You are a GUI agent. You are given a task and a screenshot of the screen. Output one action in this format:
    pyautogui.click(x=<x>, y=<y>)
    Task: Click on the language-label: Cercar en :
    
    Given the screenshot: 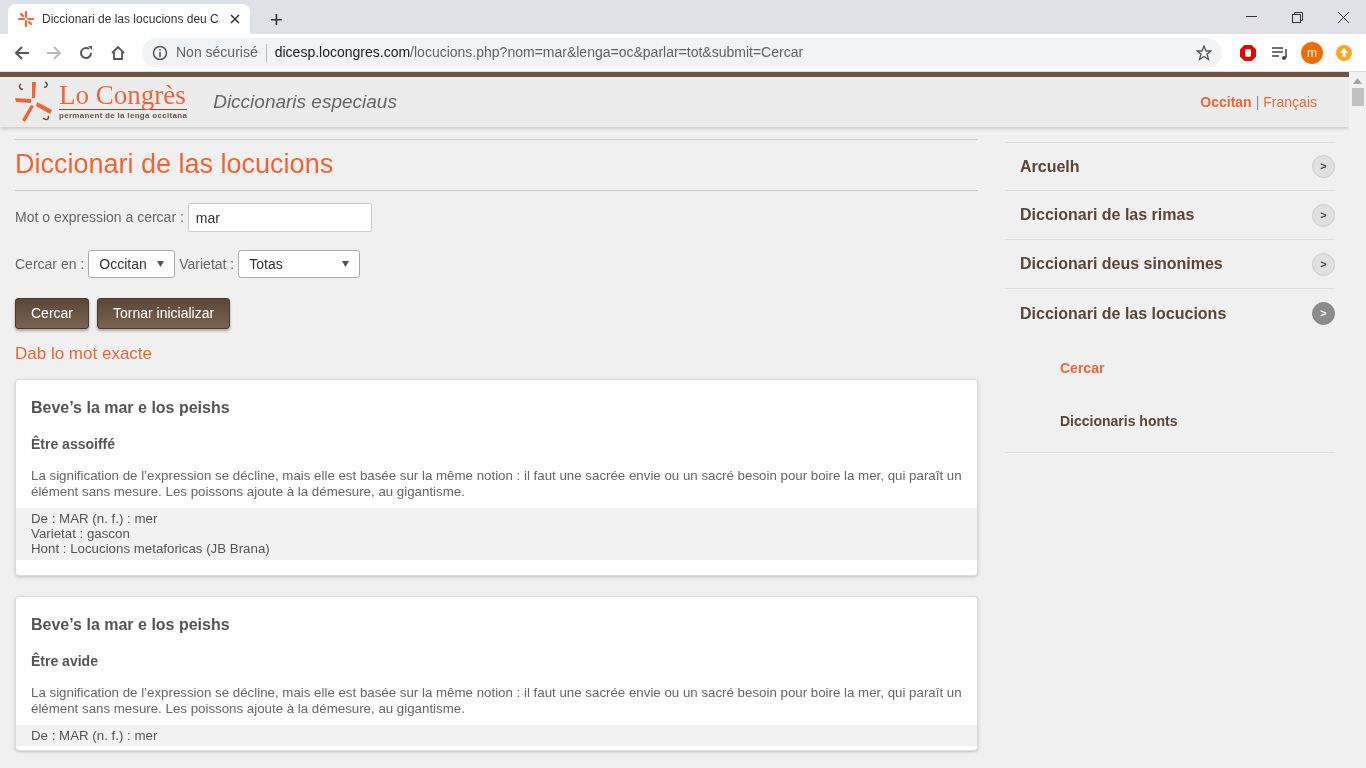 What is the action you would take?
    pyautogui.click(x=50, y=264)
    